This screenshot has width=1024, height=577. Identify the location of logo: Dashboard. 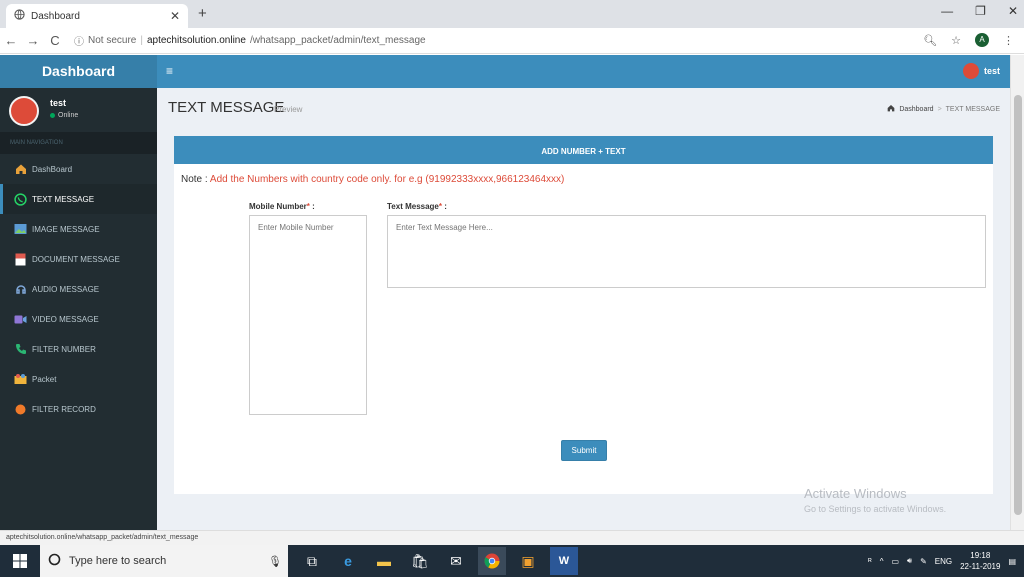
(78, 71).